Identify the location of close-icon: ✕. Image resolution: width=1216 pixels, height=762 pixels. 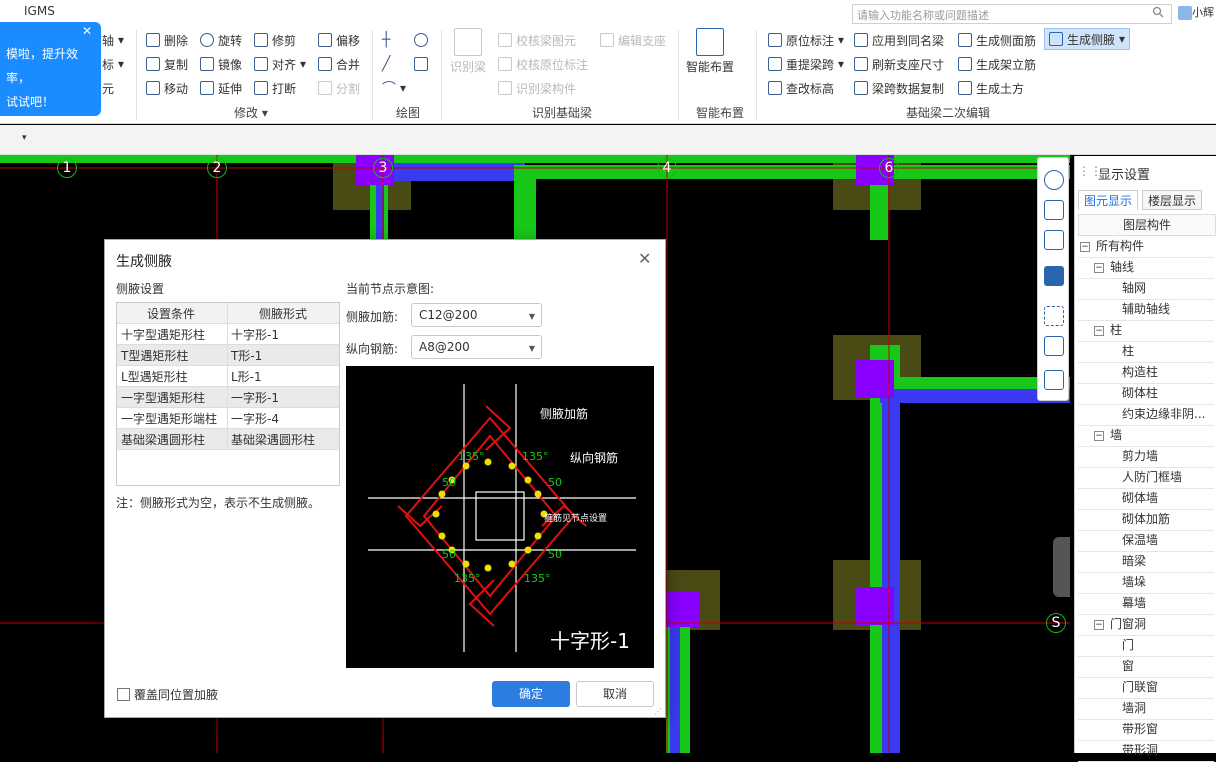
(644, 258).